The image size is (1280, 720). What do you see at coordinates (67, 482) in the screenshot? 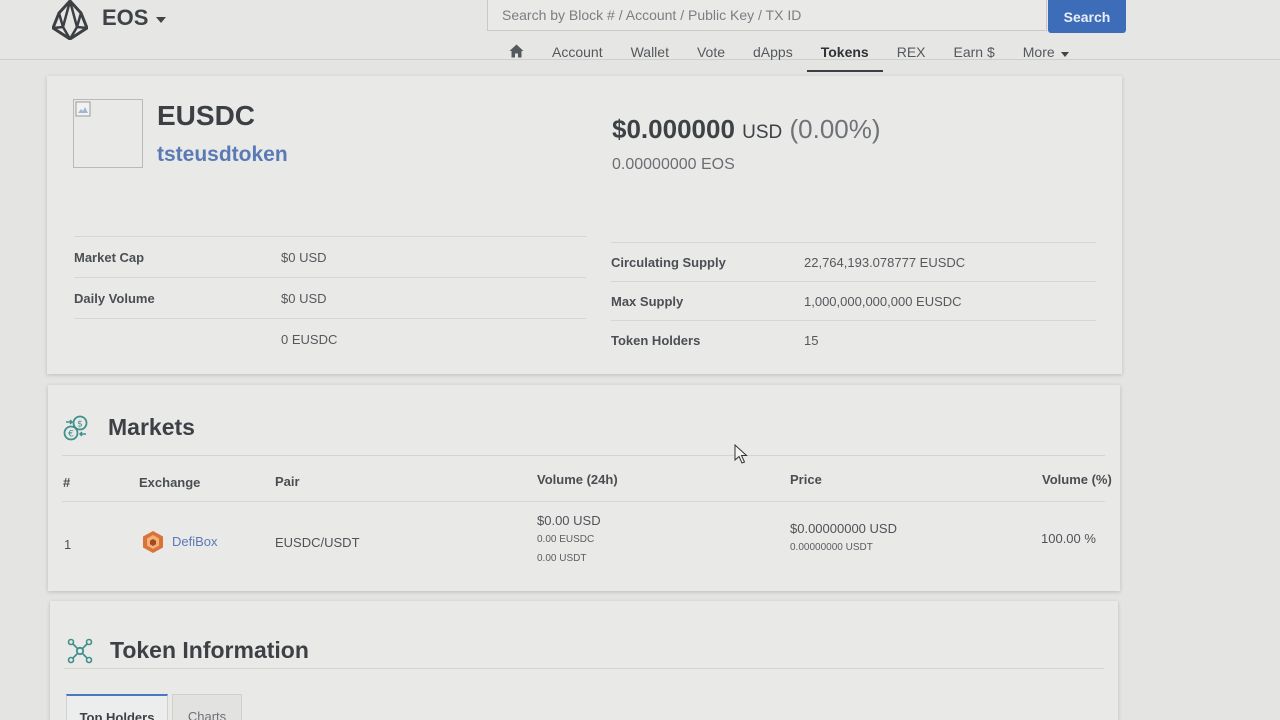
I see `col-header-index: #` at bounding box center [67, 482].